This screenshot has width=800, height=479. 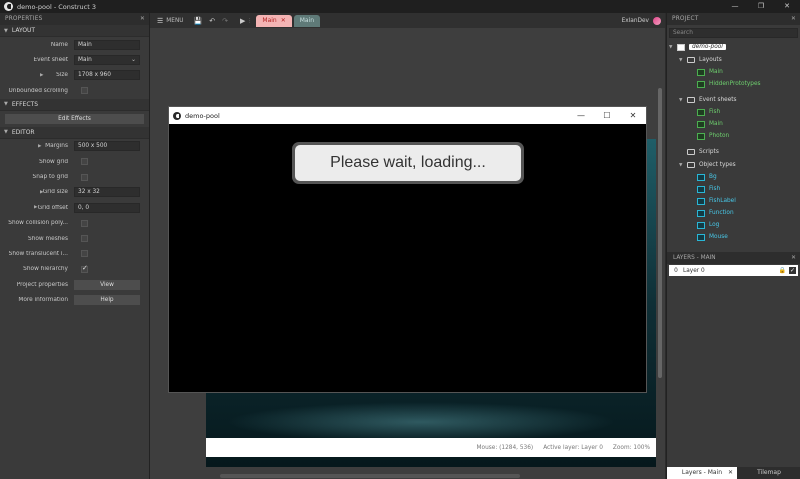 I want to click on tree-item-layout: HiddenPrototypes, so click(x=729, y=84).